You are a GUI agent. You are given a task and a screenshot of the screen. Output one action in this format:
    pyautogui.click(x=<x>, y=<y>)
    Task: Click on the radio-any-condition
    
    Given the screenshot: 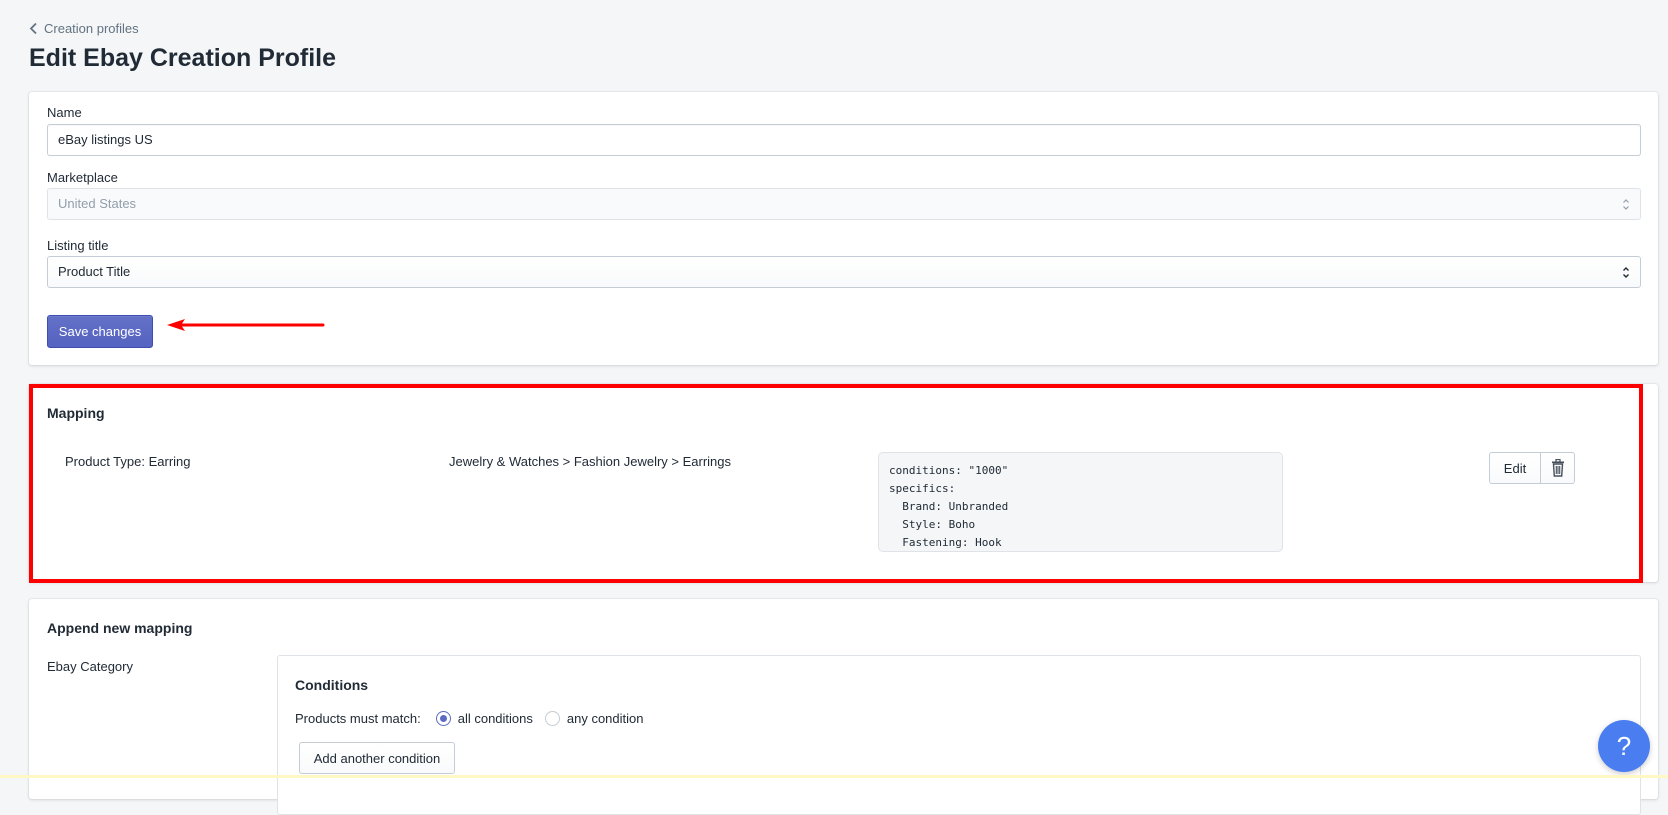 What is the action you would take?
    pyautogui.click(x=552, y=718)
    